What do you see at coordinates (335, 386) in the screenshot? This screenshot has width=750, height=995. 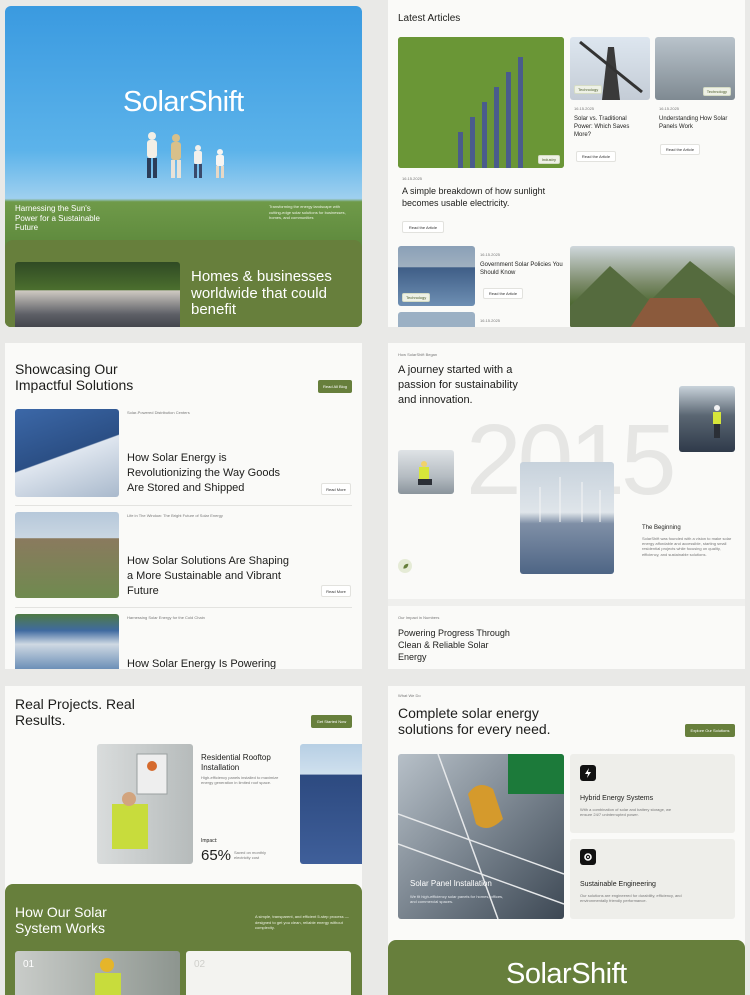 I see `read-all-blog-button: Read All Blog` at bounding box center [335, 386].